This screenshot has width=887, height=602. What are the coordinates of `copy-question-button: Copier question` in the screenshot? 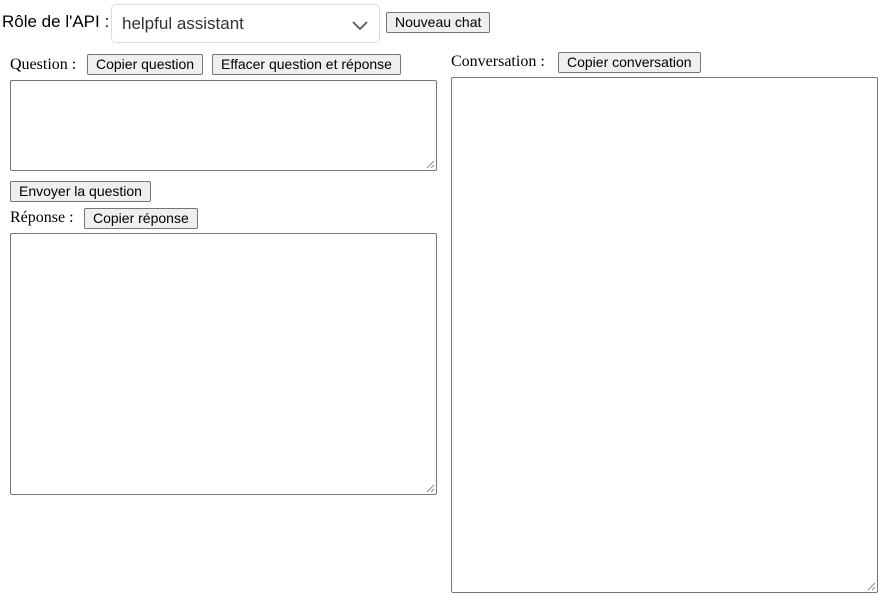 It's located at (145, 64).